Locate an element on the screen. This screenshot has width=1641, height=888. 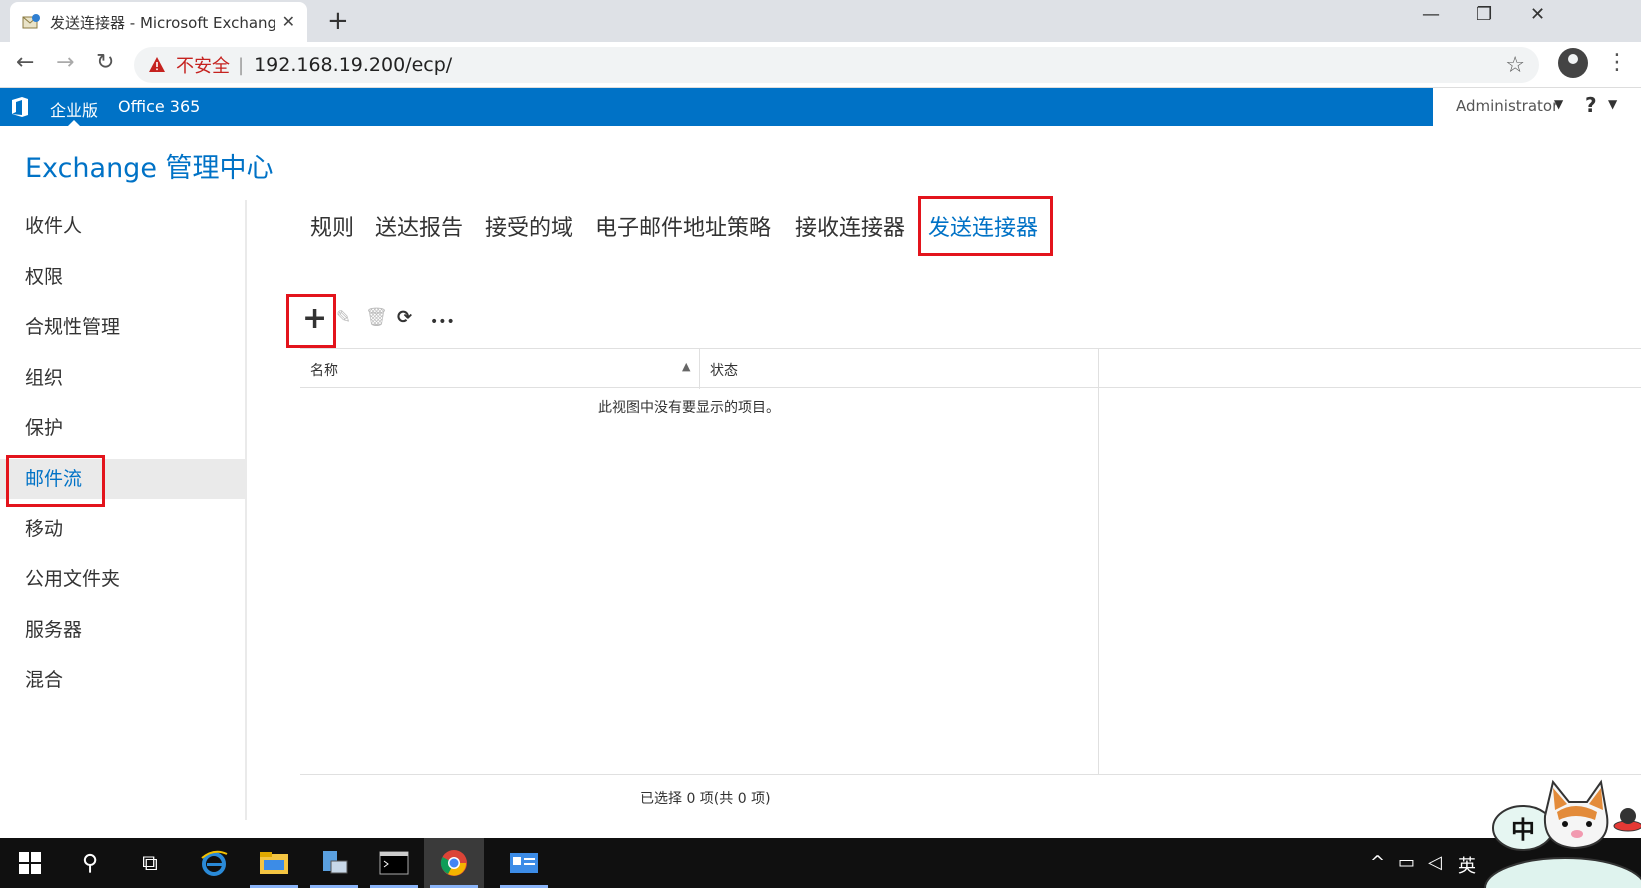
server-manager-icon is located at coordinates (334, 863).